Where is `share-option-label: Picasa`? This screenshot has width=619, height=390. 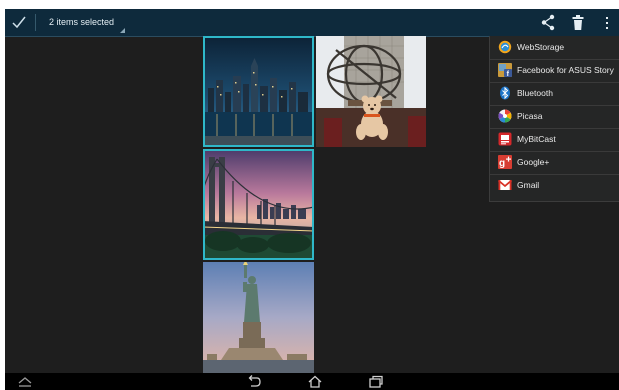
share-option-label: Picasa is located at coordinates (530, 116).